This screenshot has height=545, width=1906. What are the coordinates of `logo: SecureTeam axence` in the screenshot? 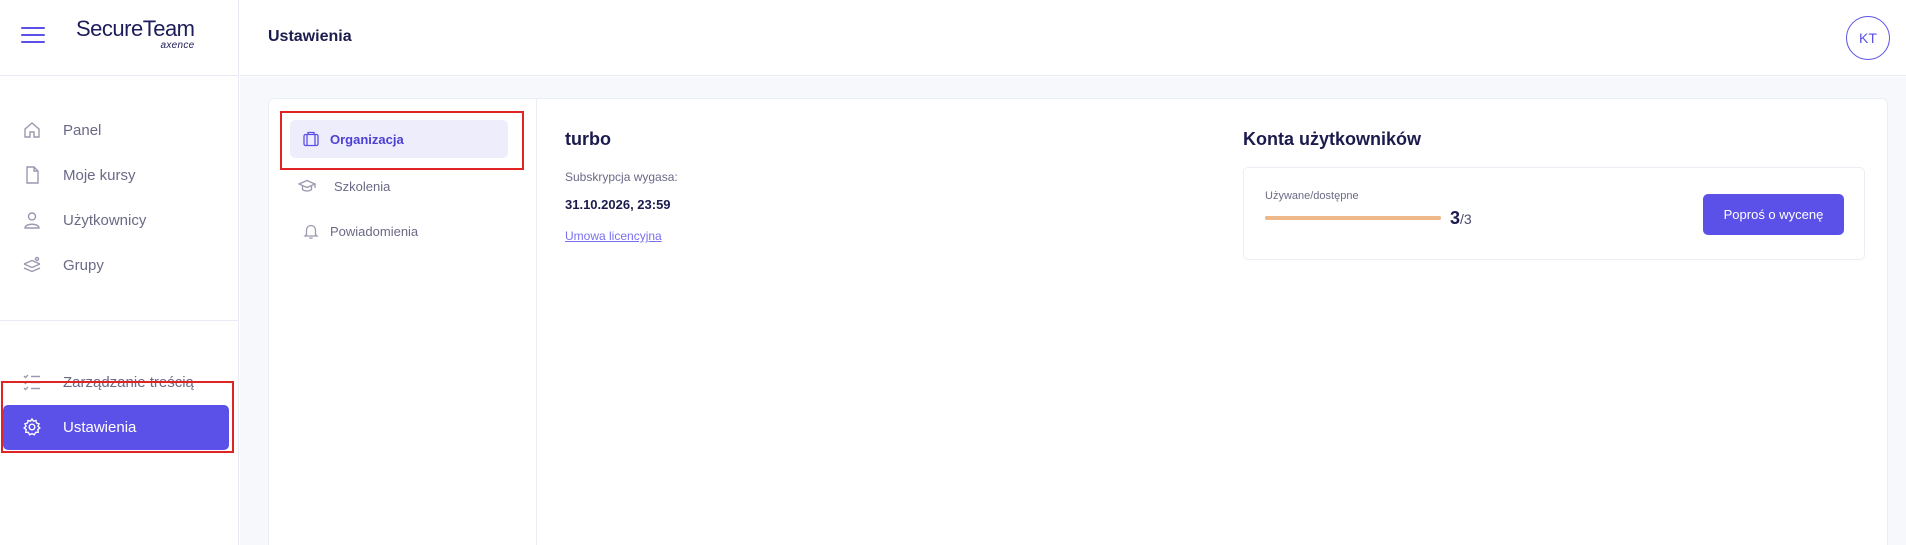 It's located at (135, 34).